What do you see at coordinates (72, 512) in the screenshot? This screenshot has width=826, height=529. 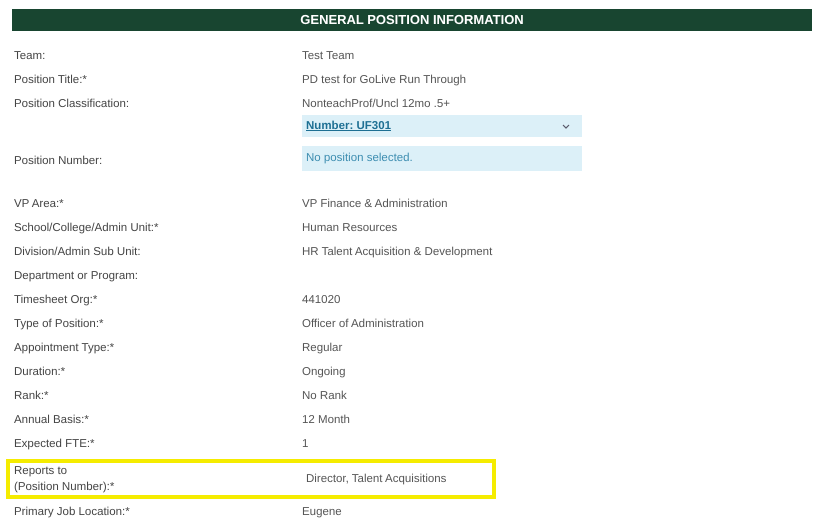 I see `field-label: Primary Job Location:*` at bounding box center [72, 512].